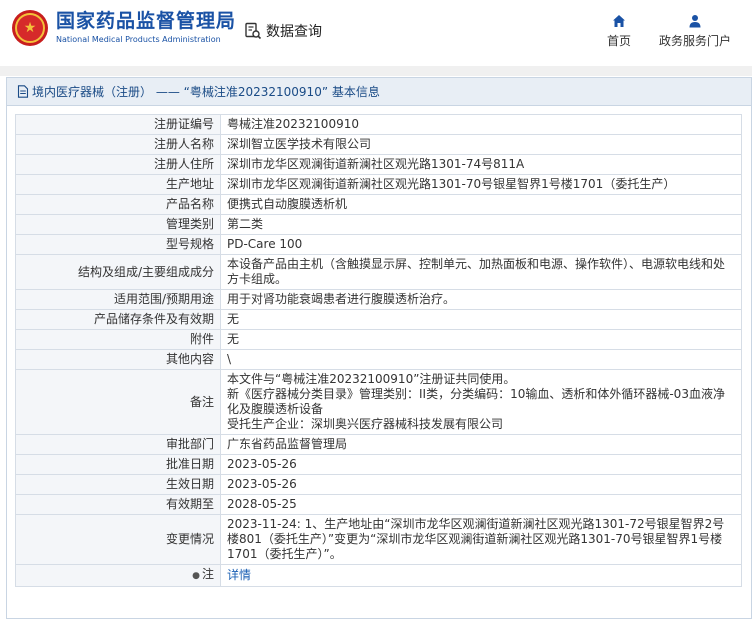 The image size is (752, 621). What do you see at coordinates (481, 444) in the screenshot?
I see `field-value: 广东省药品监督管理局` at bounding box center [481, 444].